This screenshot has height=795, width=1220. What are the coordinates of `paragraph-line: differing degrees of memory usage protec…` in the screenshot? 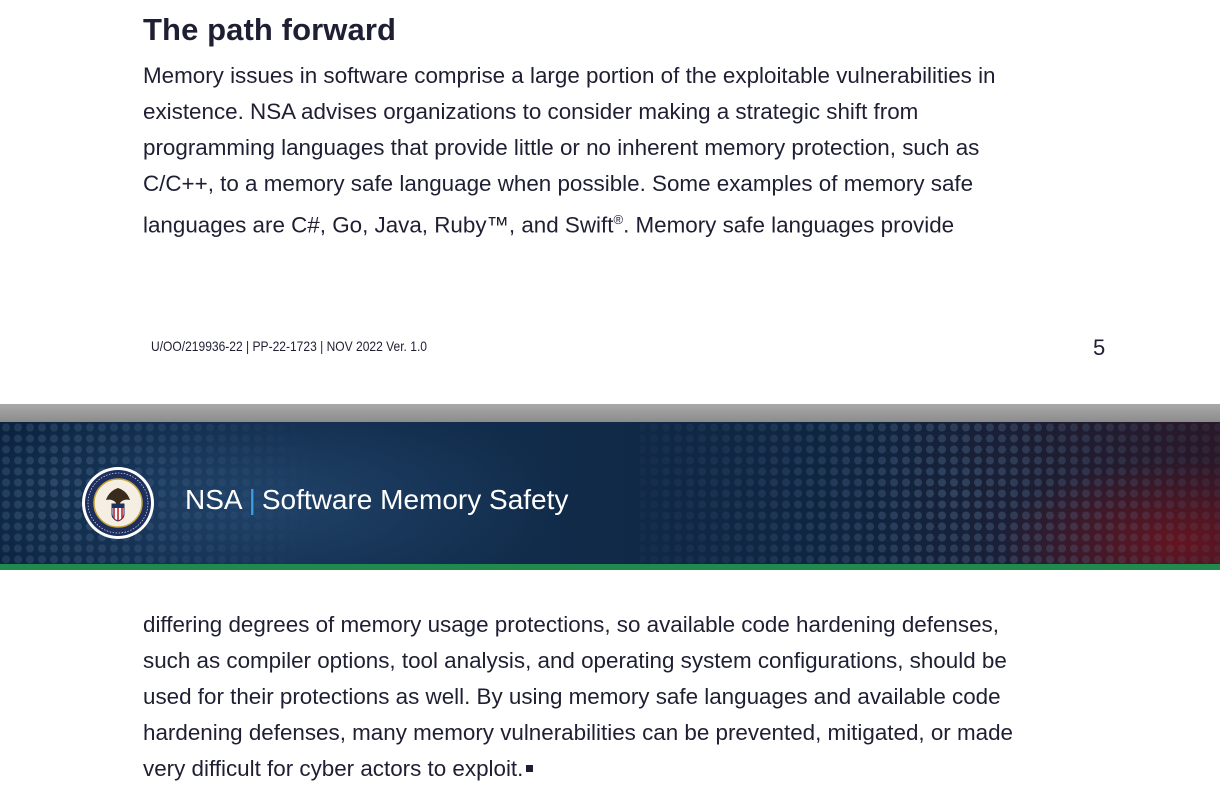 It's located at (571, 624).